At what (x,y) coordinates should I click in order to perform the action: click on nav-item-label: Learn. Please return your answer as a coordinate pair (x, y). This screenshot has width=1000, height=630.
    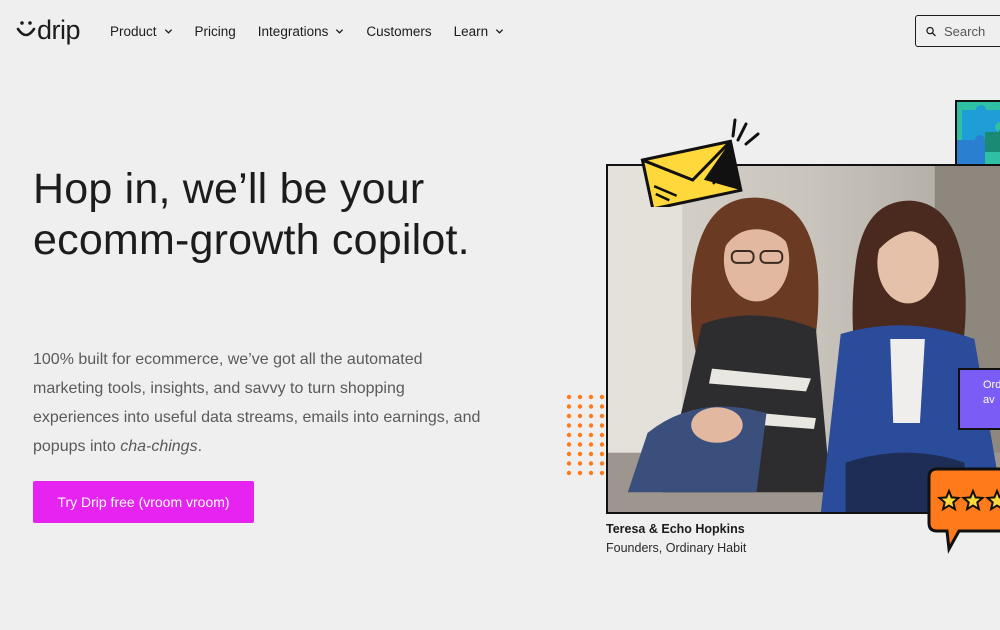
    Looking at the image, I should click on (471, 31).